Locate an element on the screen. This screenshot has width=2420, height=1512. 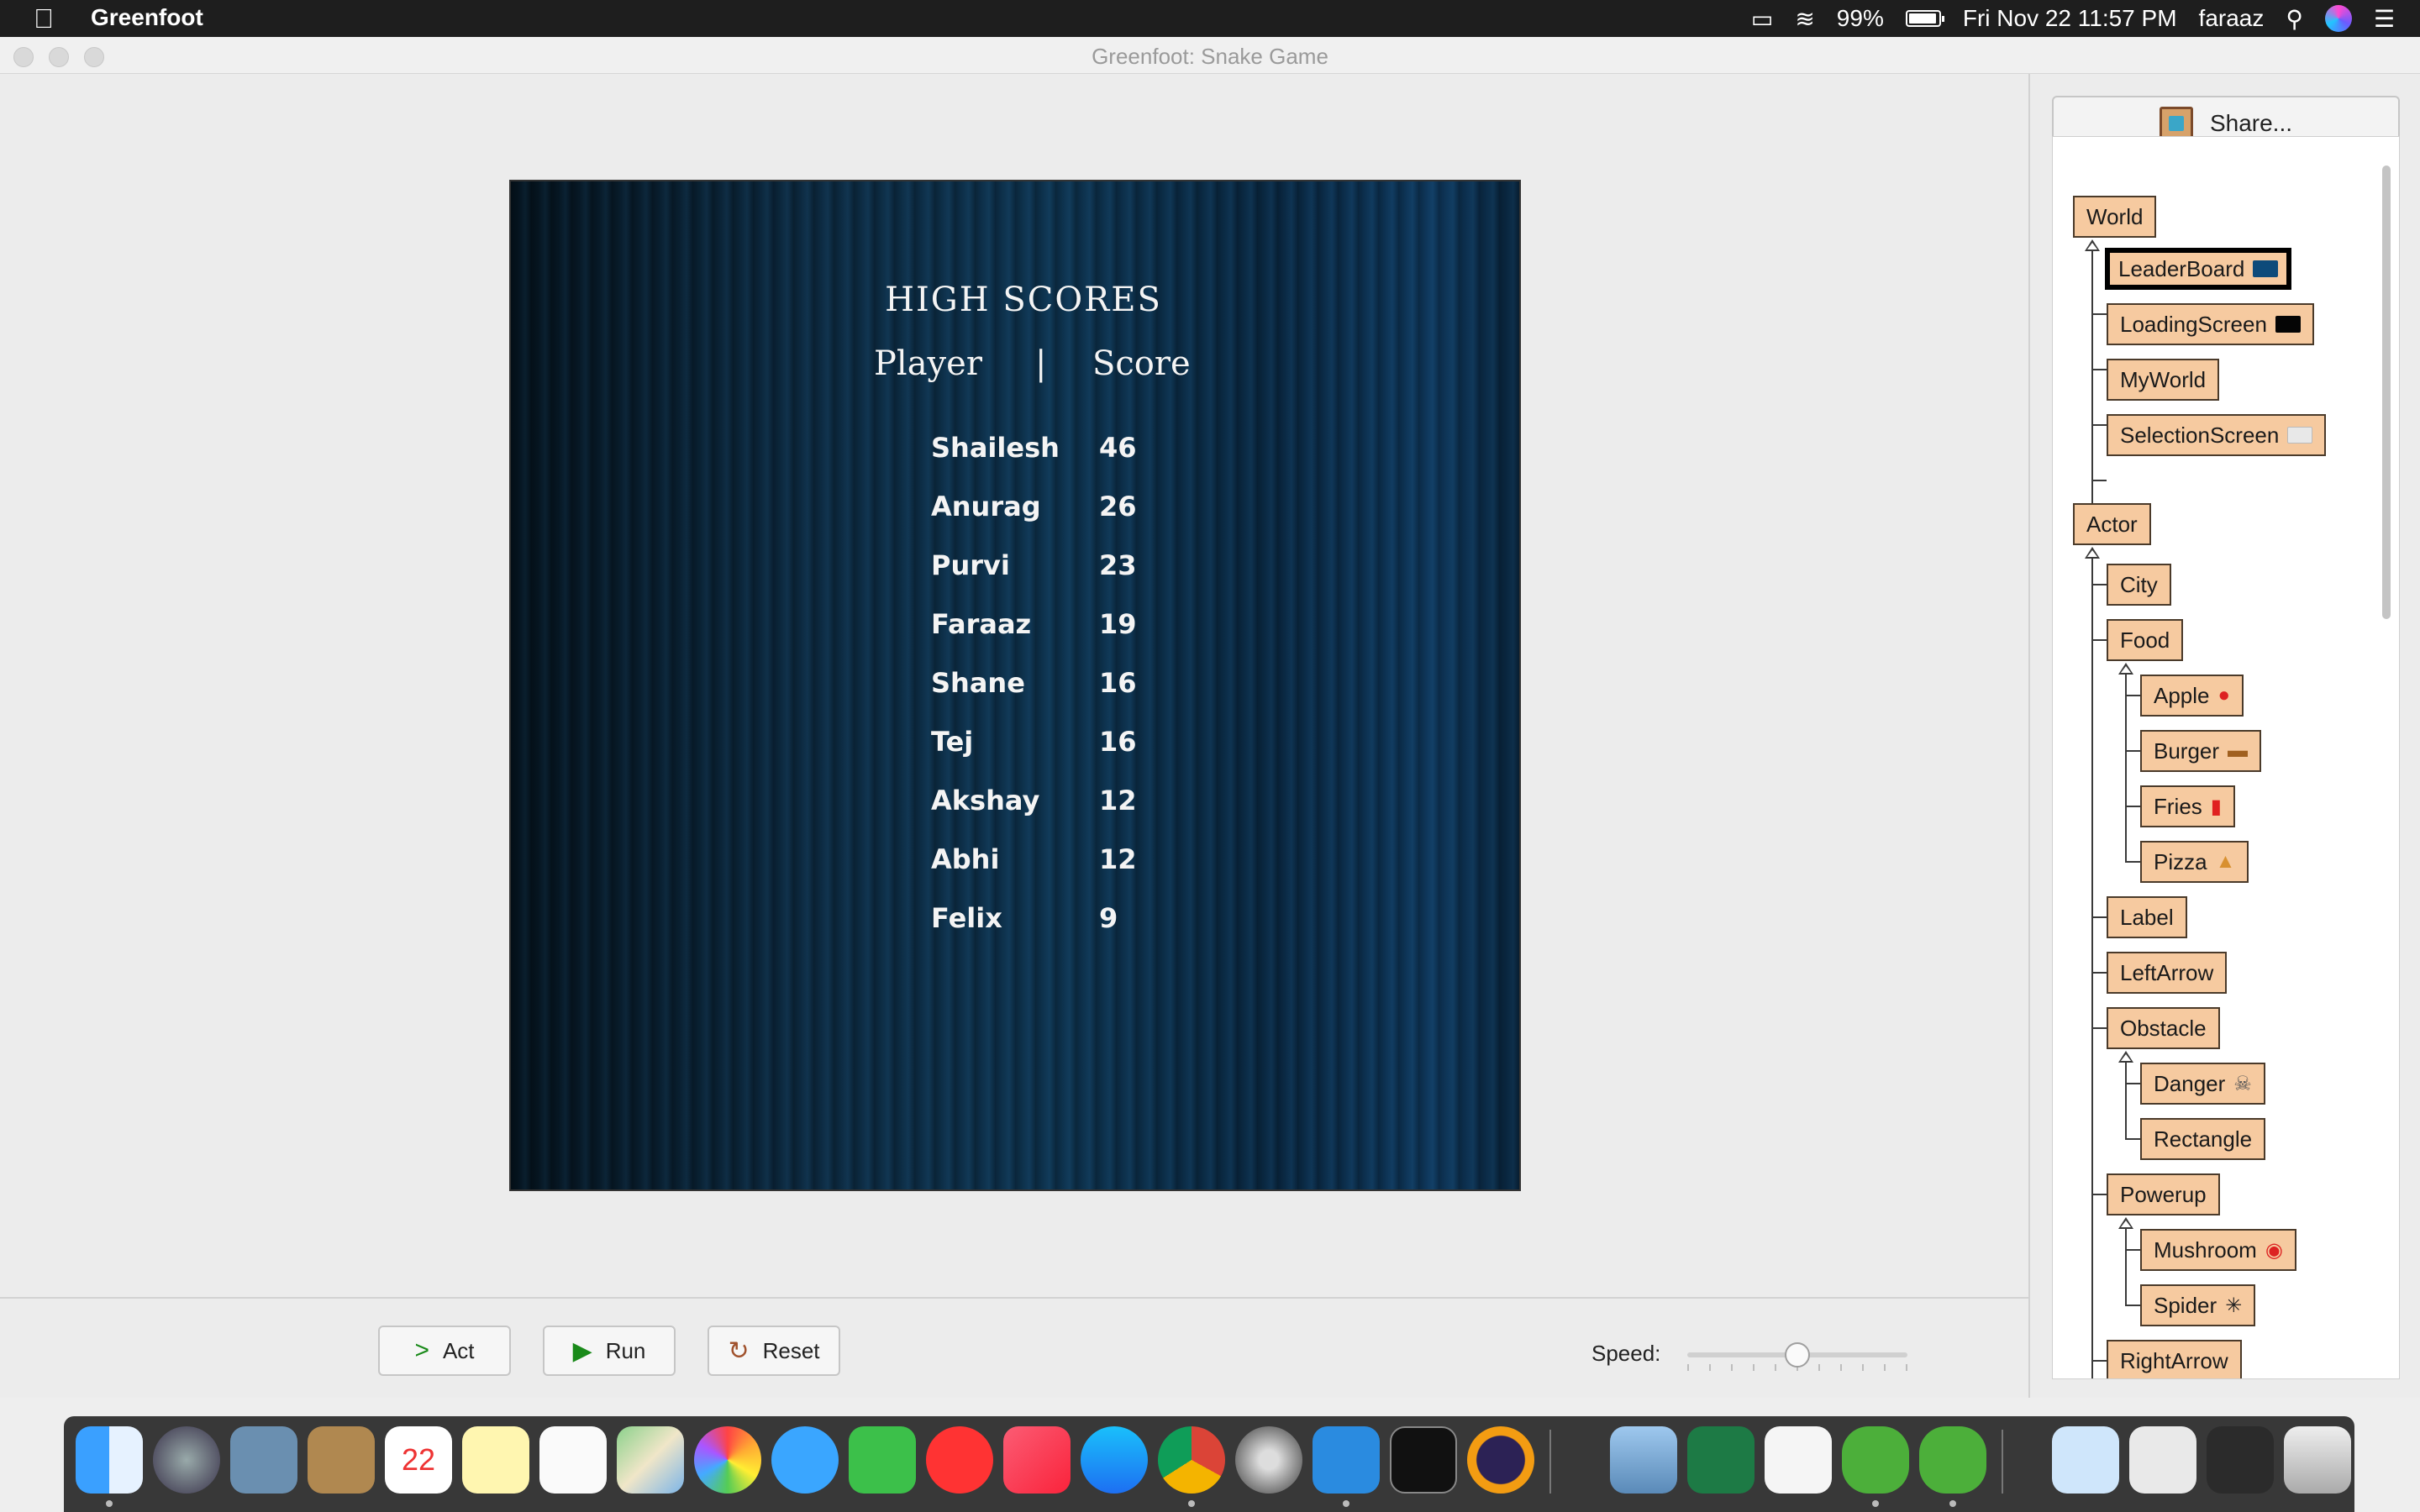
status-area: ▭ ≋ 99% Fri Nov 22 11:57 PM faraaz ⚲ ☰ is located at coordinates (2073, 18).